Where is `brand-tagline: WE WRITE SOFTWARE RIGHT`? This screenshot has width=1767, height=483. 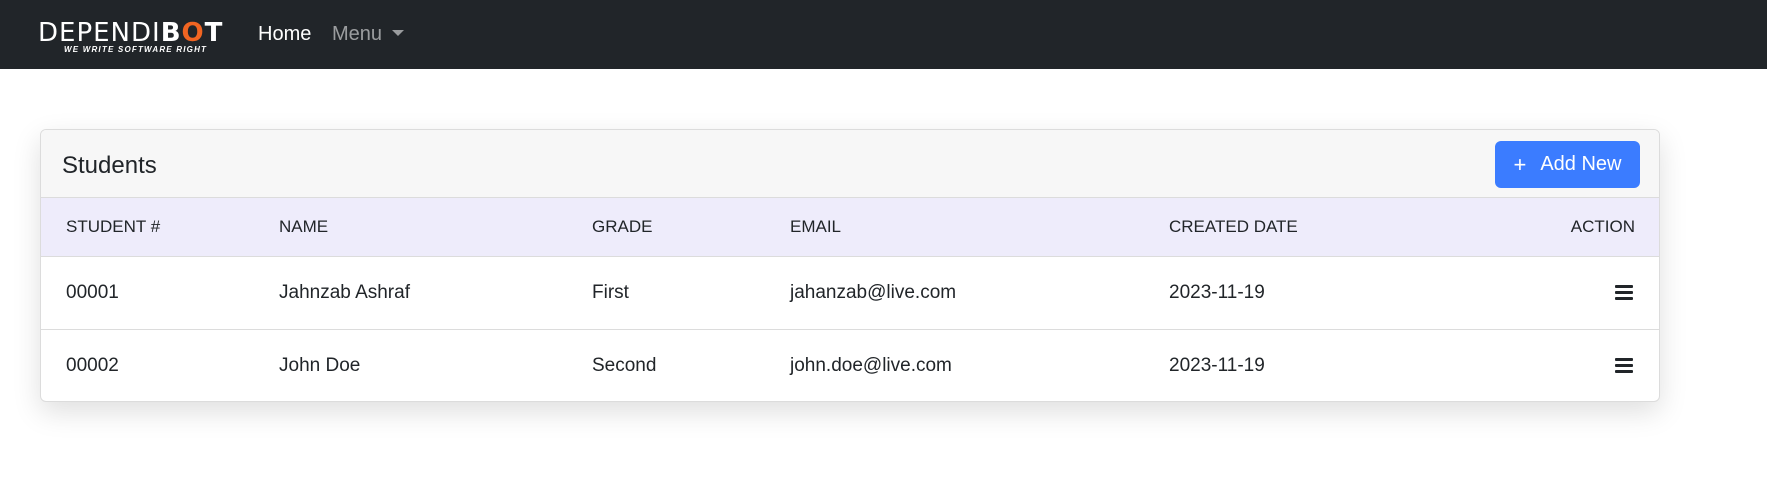 brand-tagline: WE WRITE SOFTWARE RIGHT is located at coordinates (136, 49).